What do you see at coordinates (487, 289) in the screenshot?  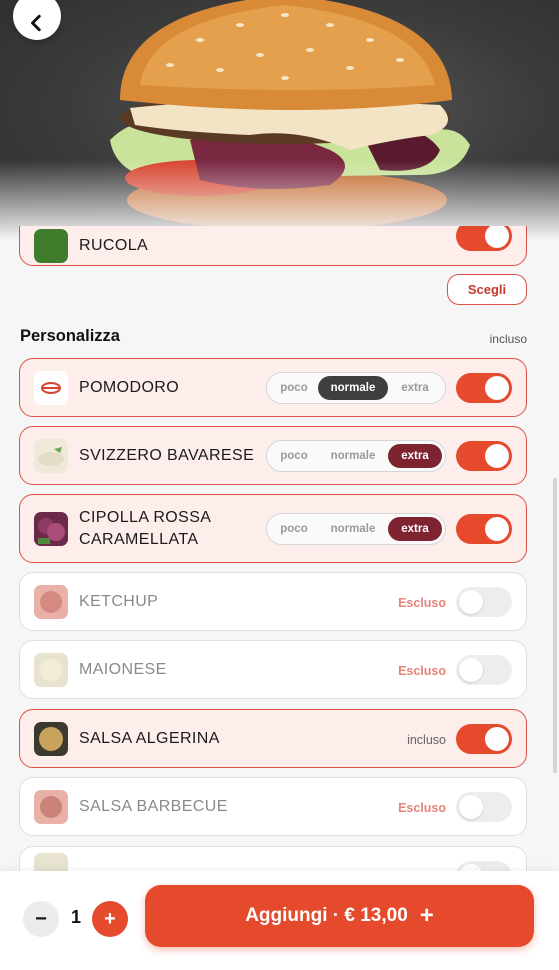 I see `choose-button: Scegli` at bounding box center [487, 289].